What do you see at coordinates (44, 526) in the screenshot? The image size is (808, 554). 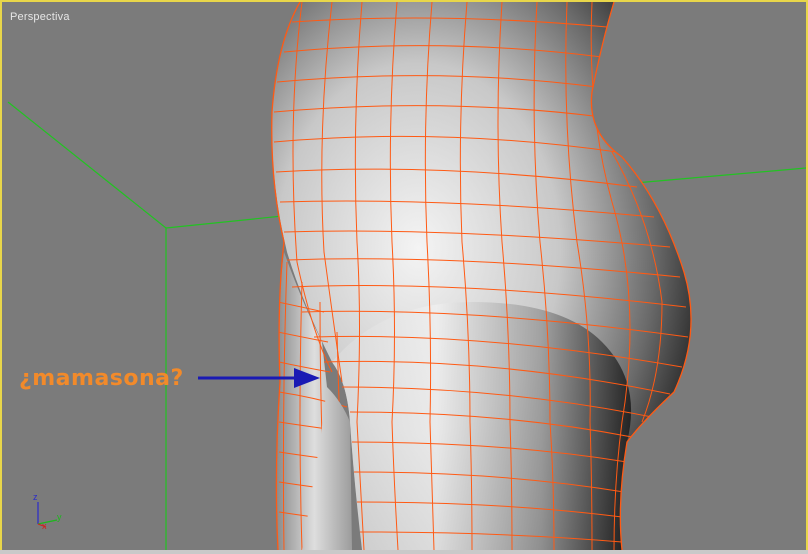 I see `axis-x-label: x` at bounding box center [44, 526].